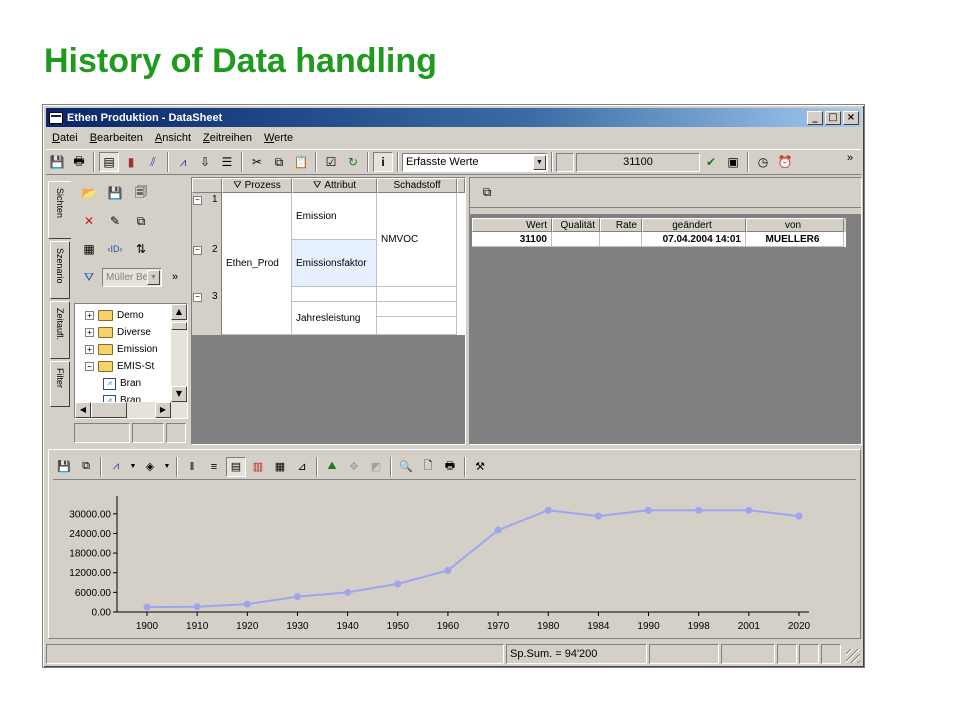 Image resolution: width=960 pixels, height=720 pixels. I want to click on grid-row-2: − 2, so click(206, 263).